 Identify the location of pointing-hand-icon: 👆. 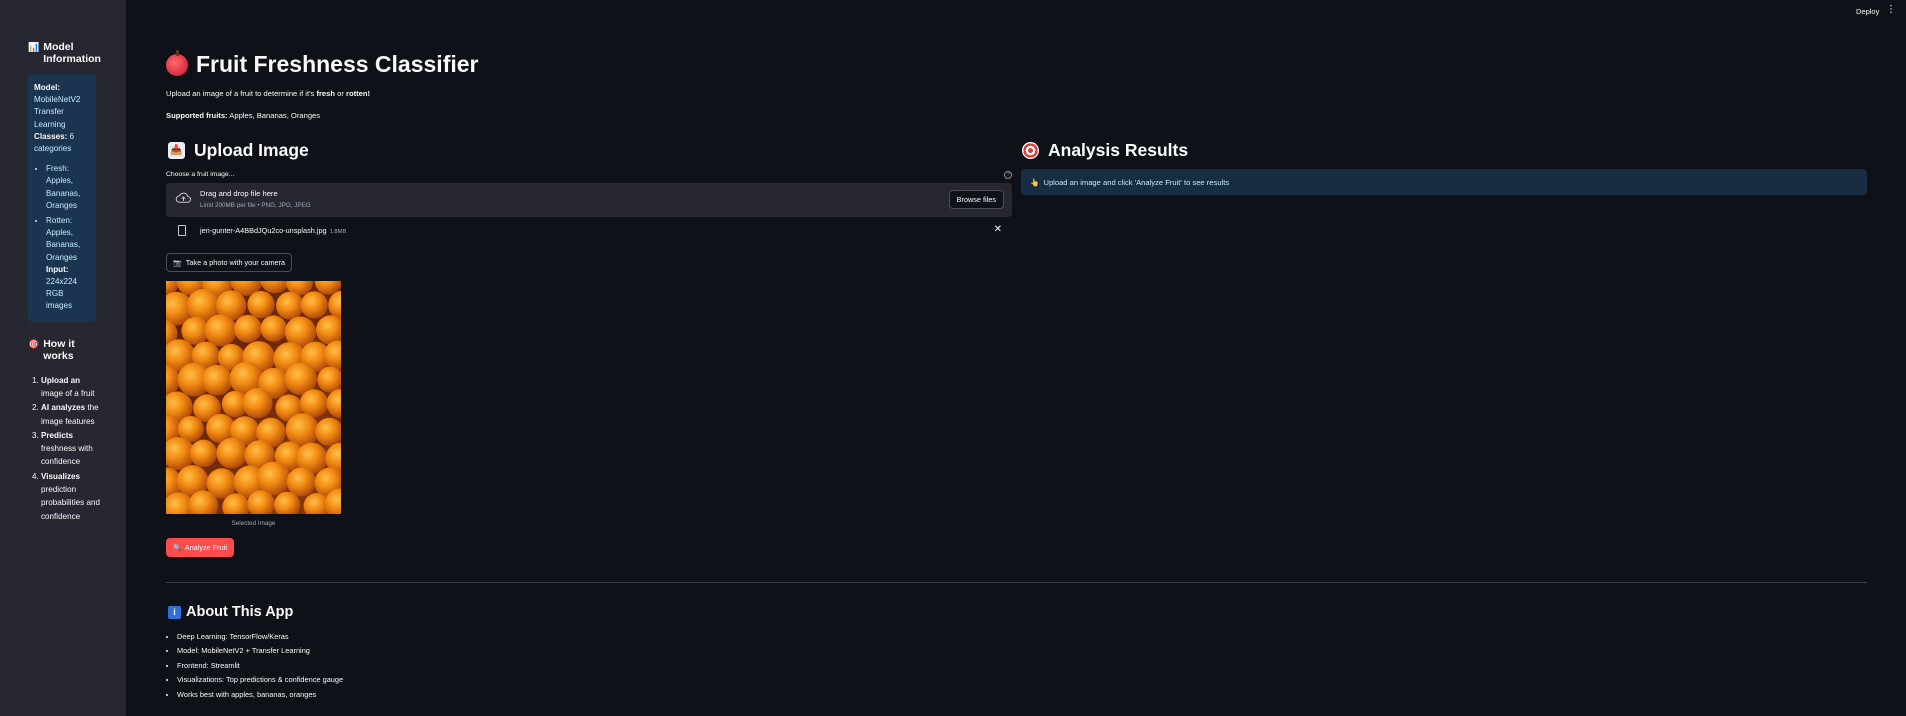
(1035, 182).